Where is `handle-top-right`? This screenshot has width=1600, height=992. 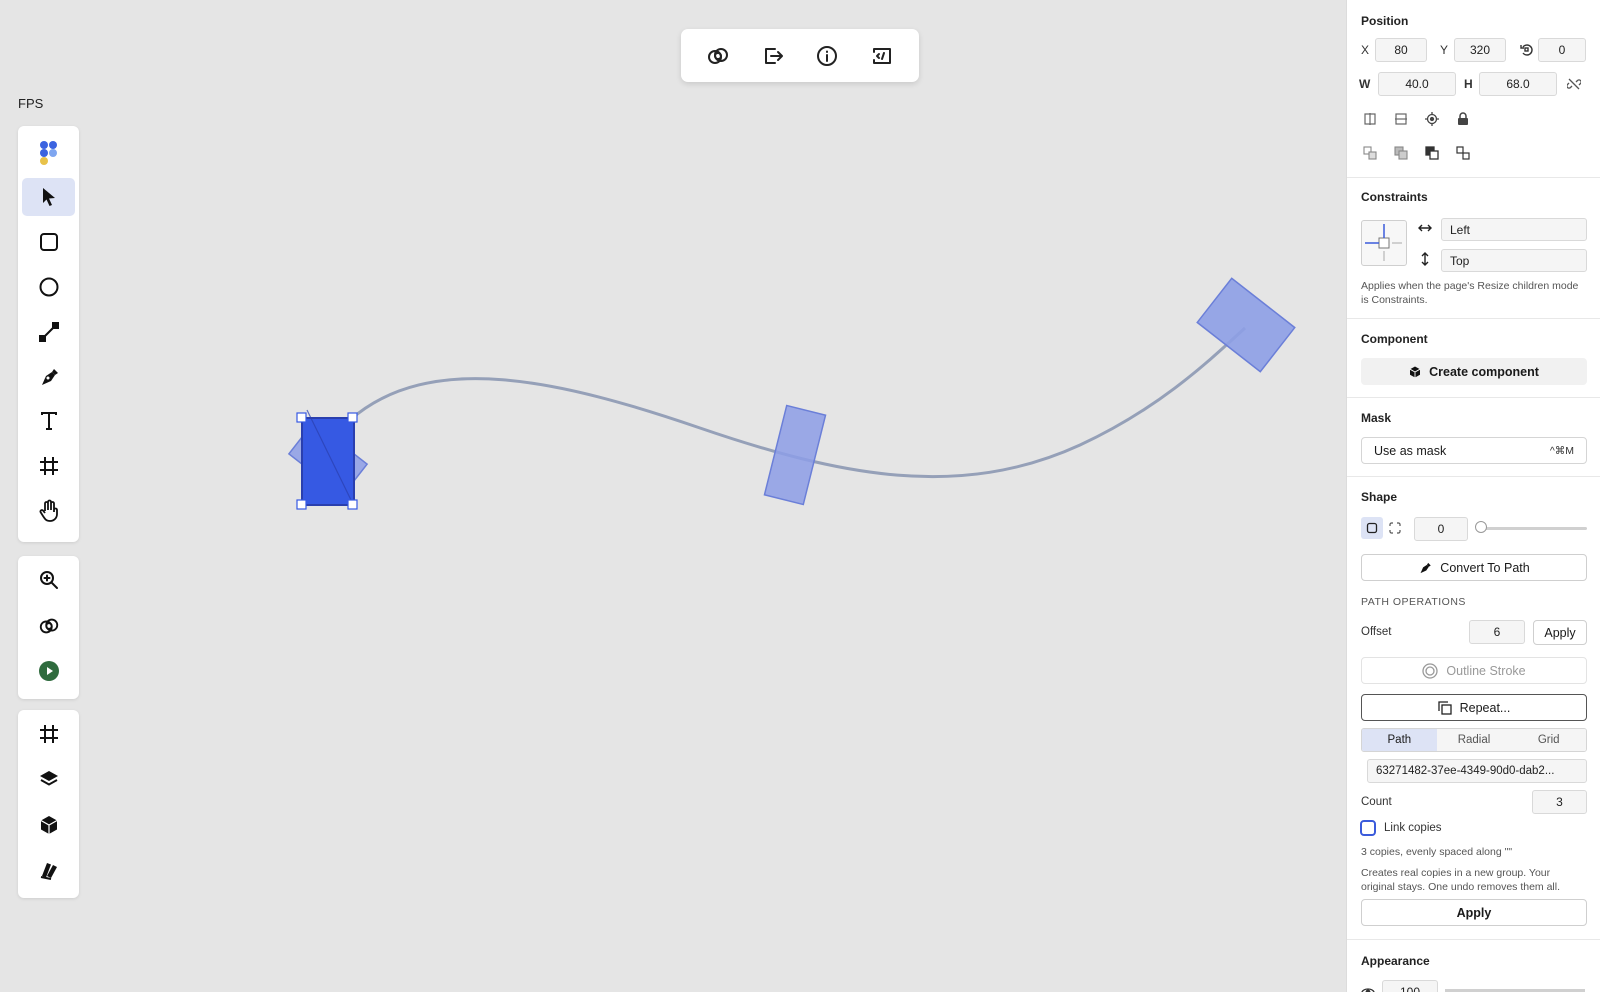
handle-top-right is located at coordinates (352, 417).